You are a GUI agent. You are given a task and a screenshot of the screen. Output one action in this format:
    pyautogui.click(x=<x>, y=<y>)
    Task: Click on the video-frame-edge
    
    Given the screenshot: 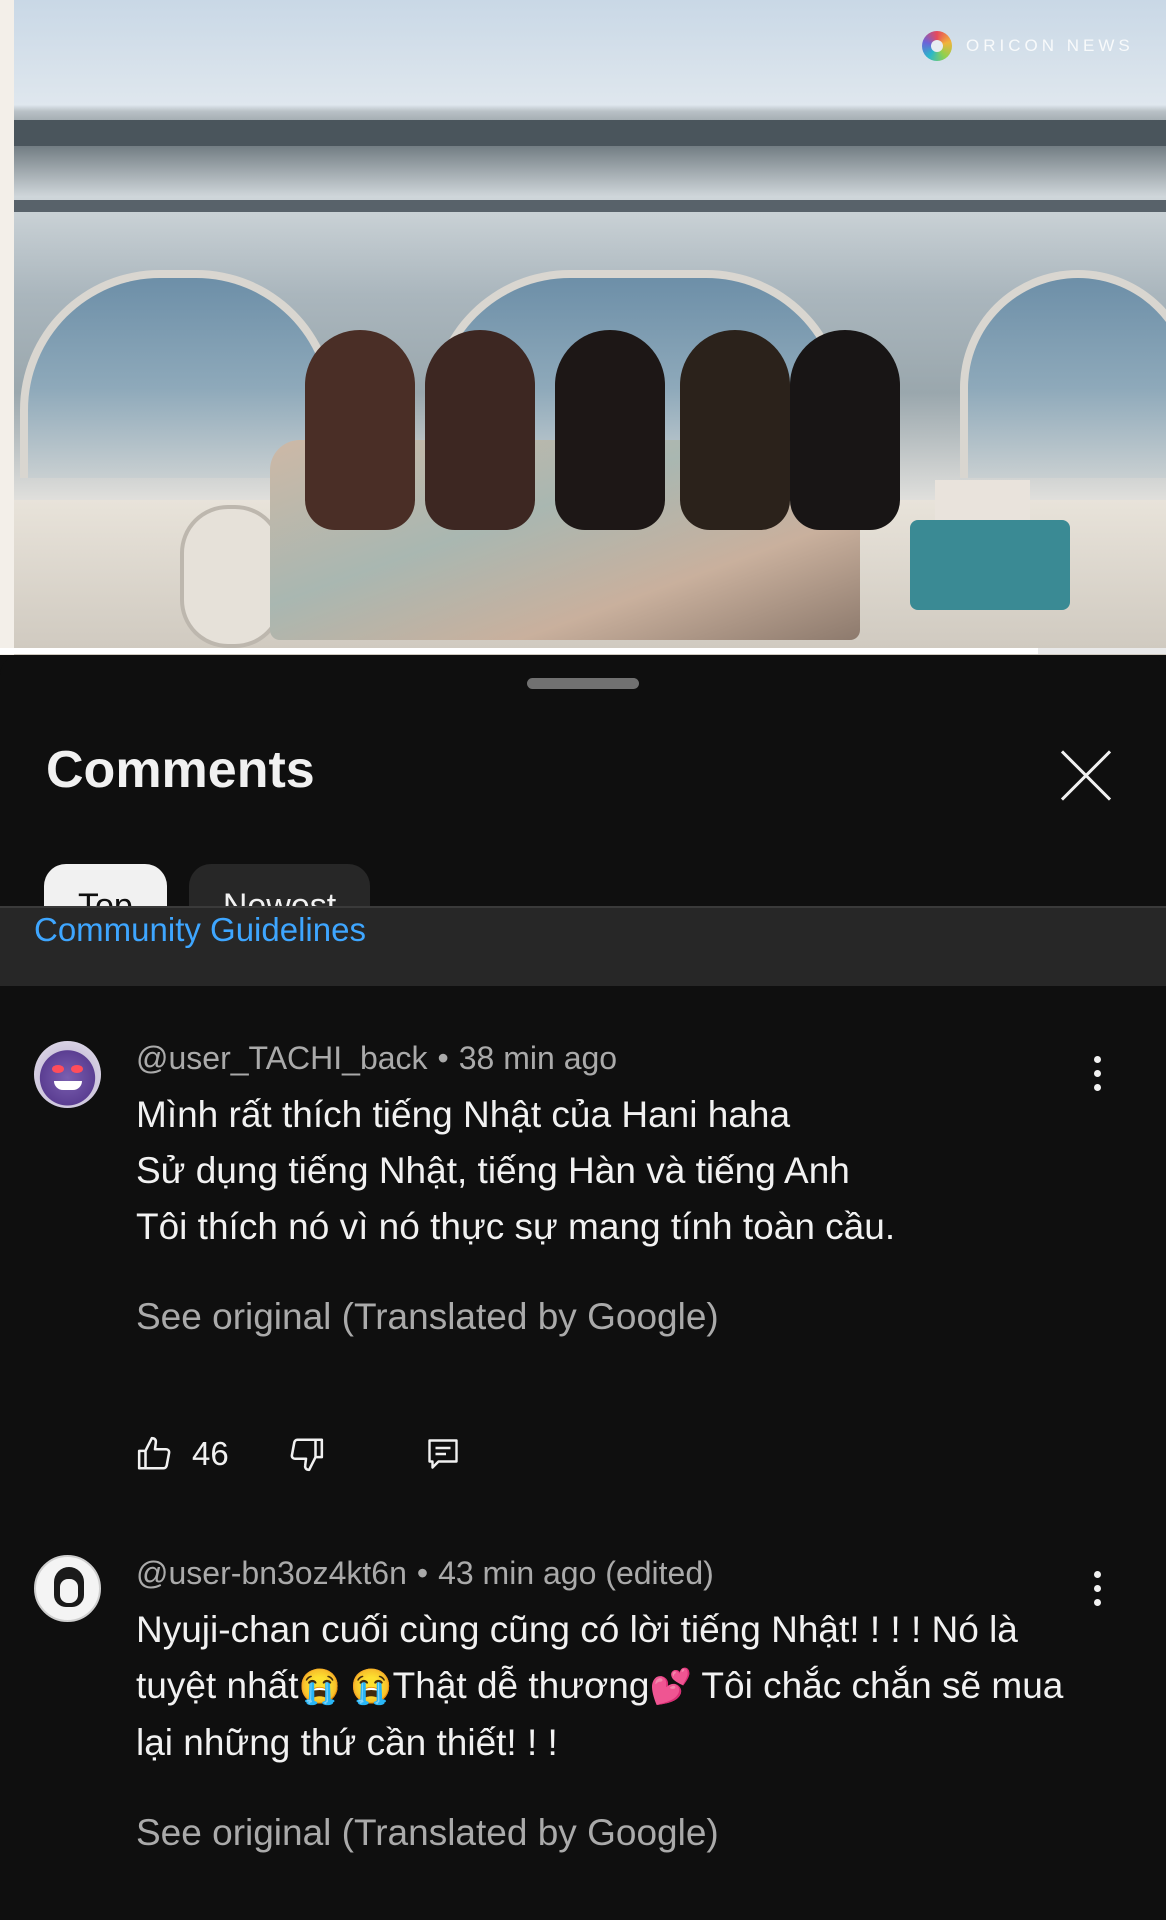 What is the action you would take?
    pyautogui.click(x=7, y=327)
    